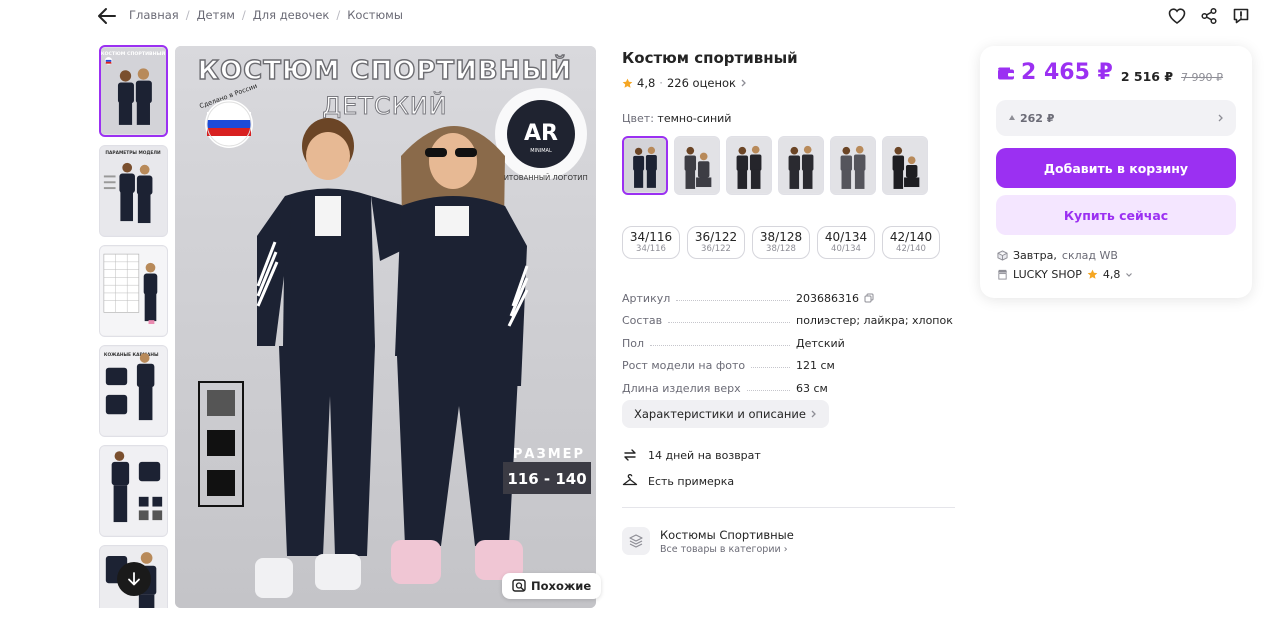 The width and height of the screenshot is (1284, 624). What do you see at coordinates (1002, 255) in the screenshot?
I see `box-icon` at bounding box center [1002, 255].